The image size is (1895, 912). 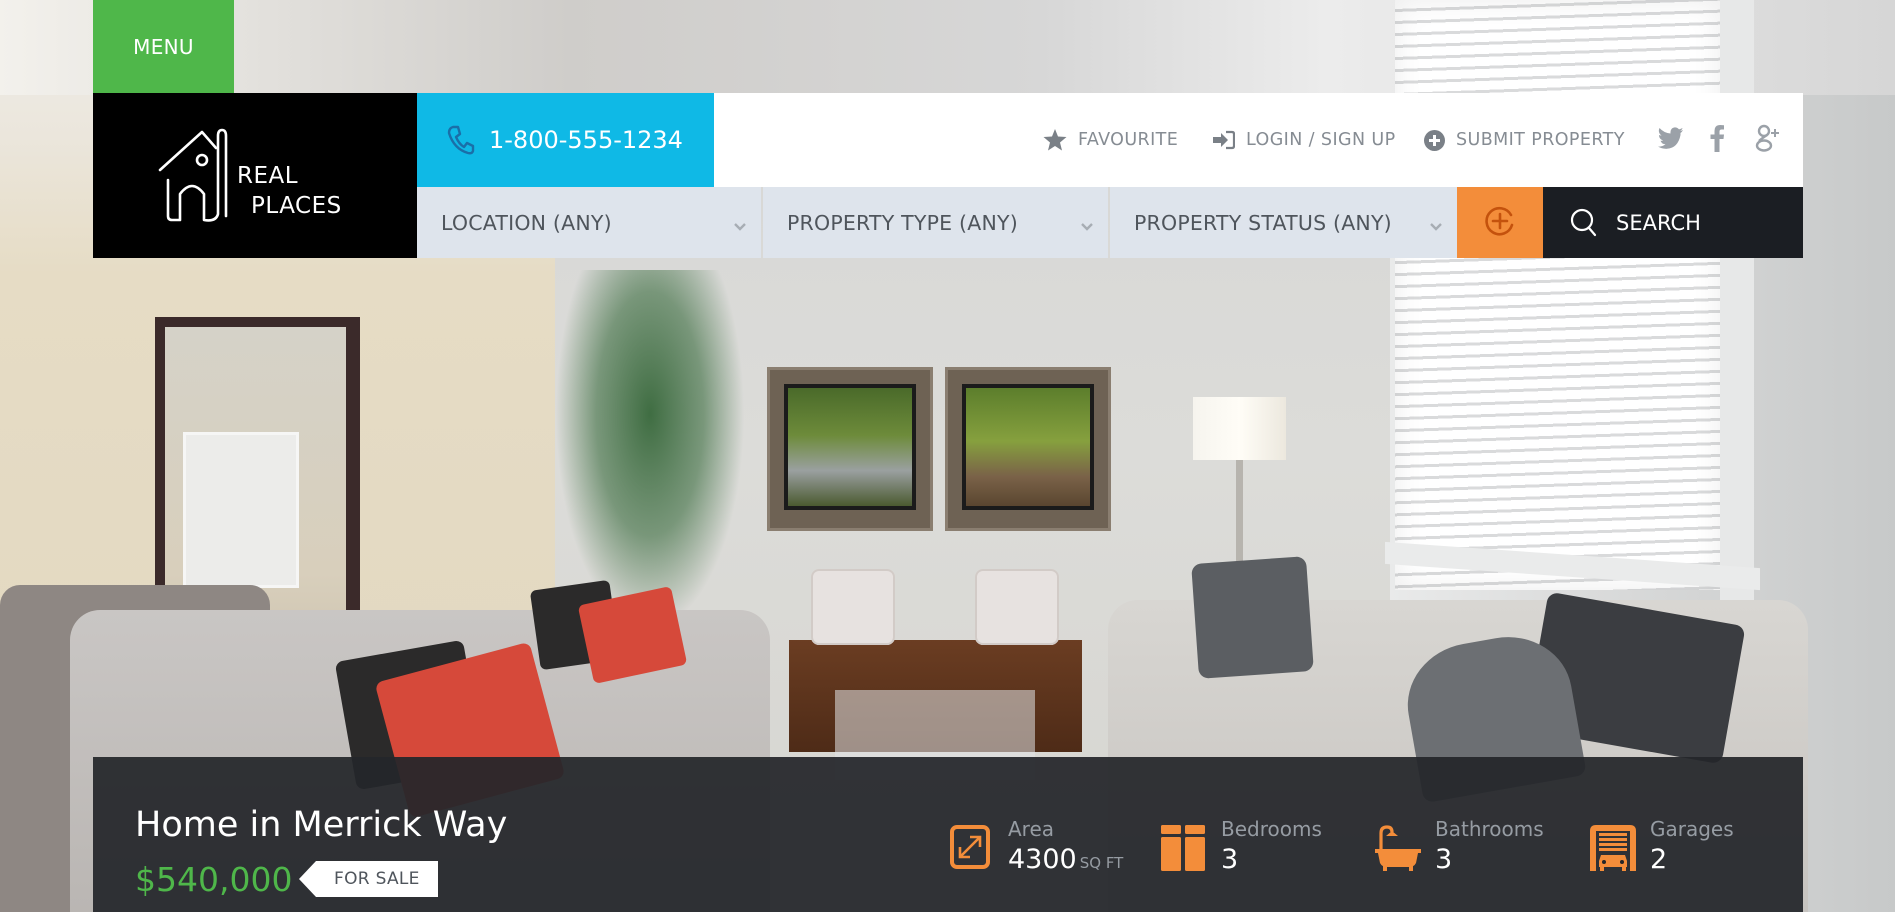 I want to click on login-signup-label: LOGIN / SIGN UP, so click(x=1321, y=140).